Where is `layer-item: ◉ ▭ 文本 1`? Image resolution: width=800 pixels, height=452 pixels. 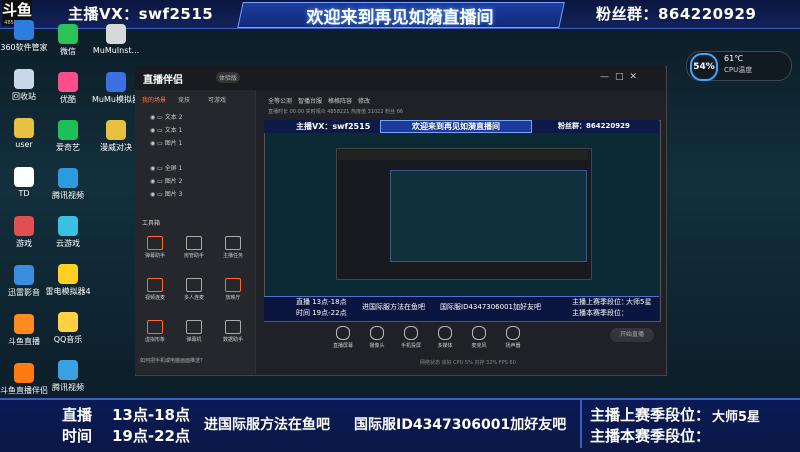
layer-item: ◉ ▭ 文本 1 is located at coordinates (166, 129).